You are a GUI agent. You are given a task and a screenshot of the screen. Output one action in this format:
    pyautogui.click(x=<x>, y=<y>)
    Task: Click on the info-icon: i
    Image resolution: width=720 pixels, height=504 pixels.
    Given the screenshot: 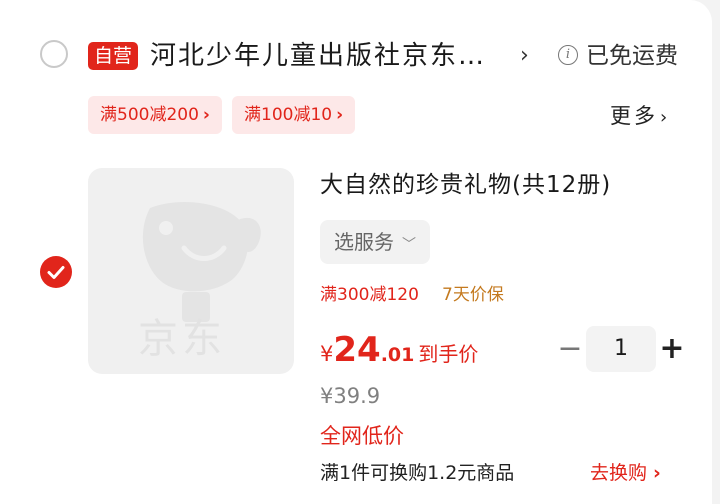 What is the action you would take?
    pyautogui.click(x=568, y=55)
    